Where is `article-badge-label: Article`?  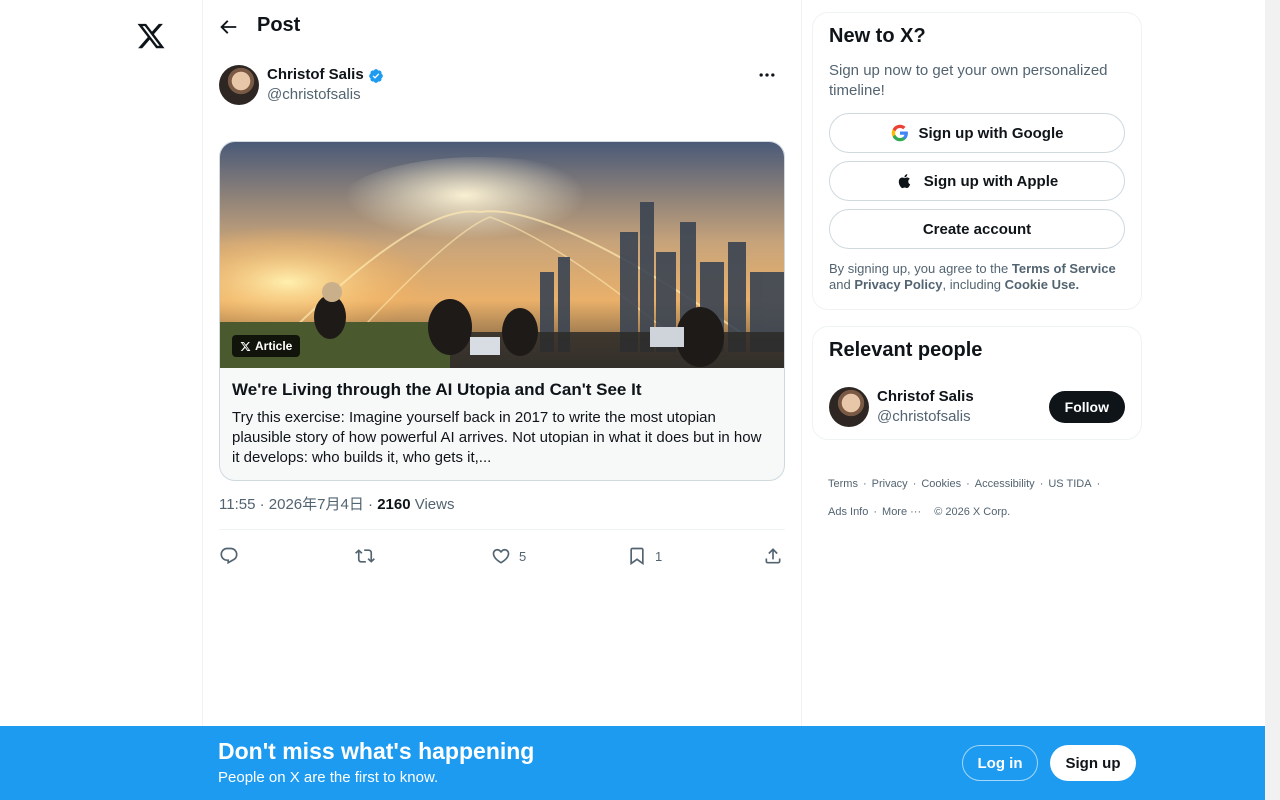 article-badge-label: Article is located at coordinates (274, 346).